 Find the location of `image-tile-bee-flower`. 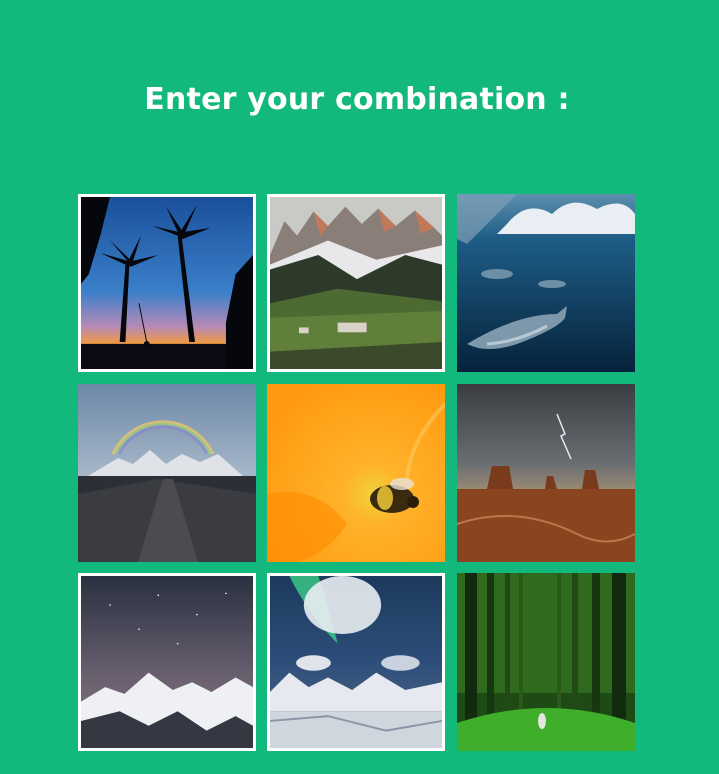

image-tile-bee-flower is located at coordinates (356, 473).